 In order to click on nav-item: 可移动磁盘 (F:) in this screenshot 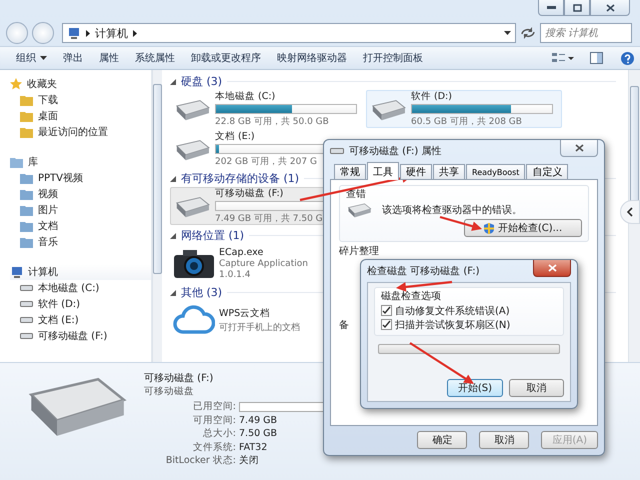, I will do `click(73, 336)`.